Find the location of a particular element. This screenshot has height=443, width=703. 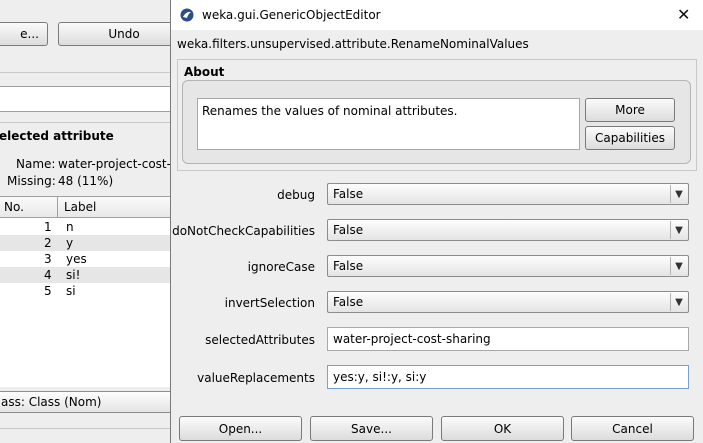

label-table: No. Label 1 n 2 y 3 yes 4 si! 5 si is located at coordinates (86, 291).